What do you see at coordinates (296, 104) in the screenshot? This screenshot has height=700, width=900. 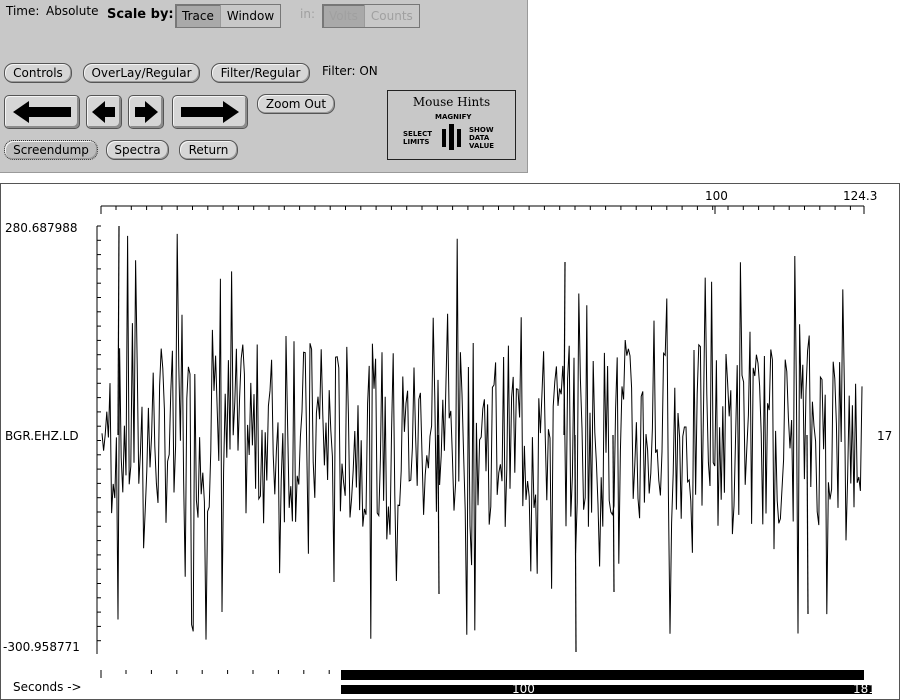 I see `zoom-out-button: Zoom Out` at bounding box center [296, 104].